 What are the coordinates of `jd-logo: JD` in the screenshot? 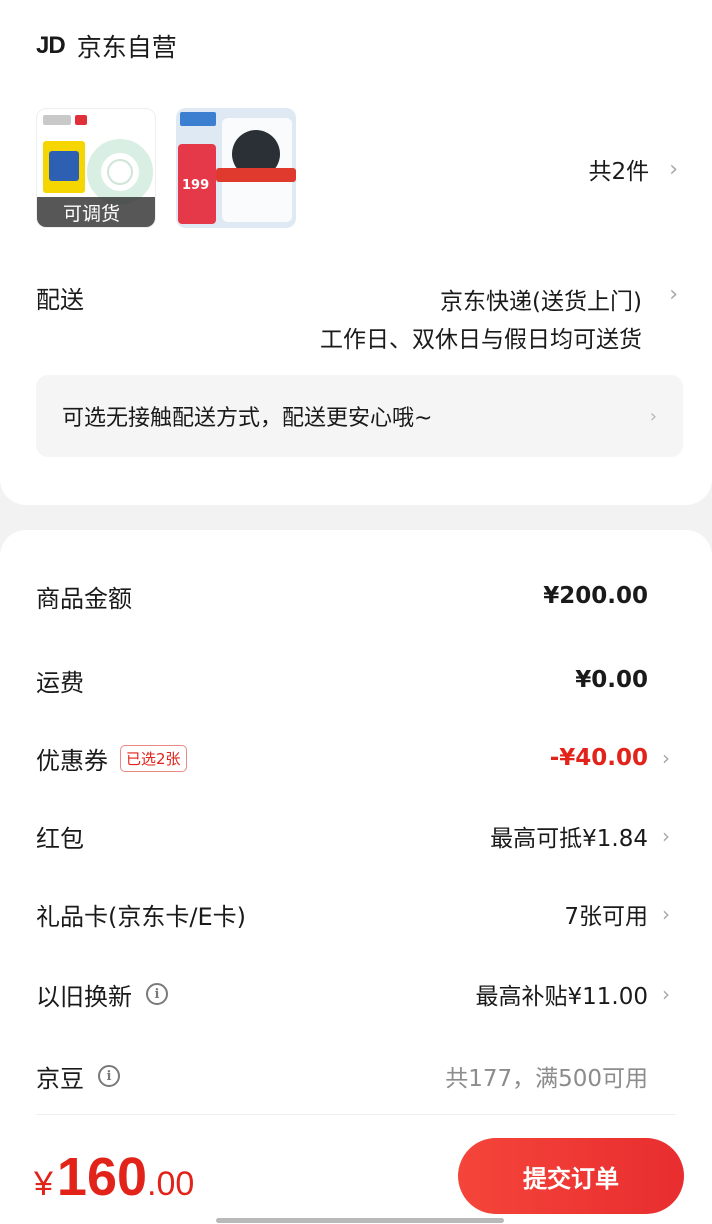 It's located at (51, 45).